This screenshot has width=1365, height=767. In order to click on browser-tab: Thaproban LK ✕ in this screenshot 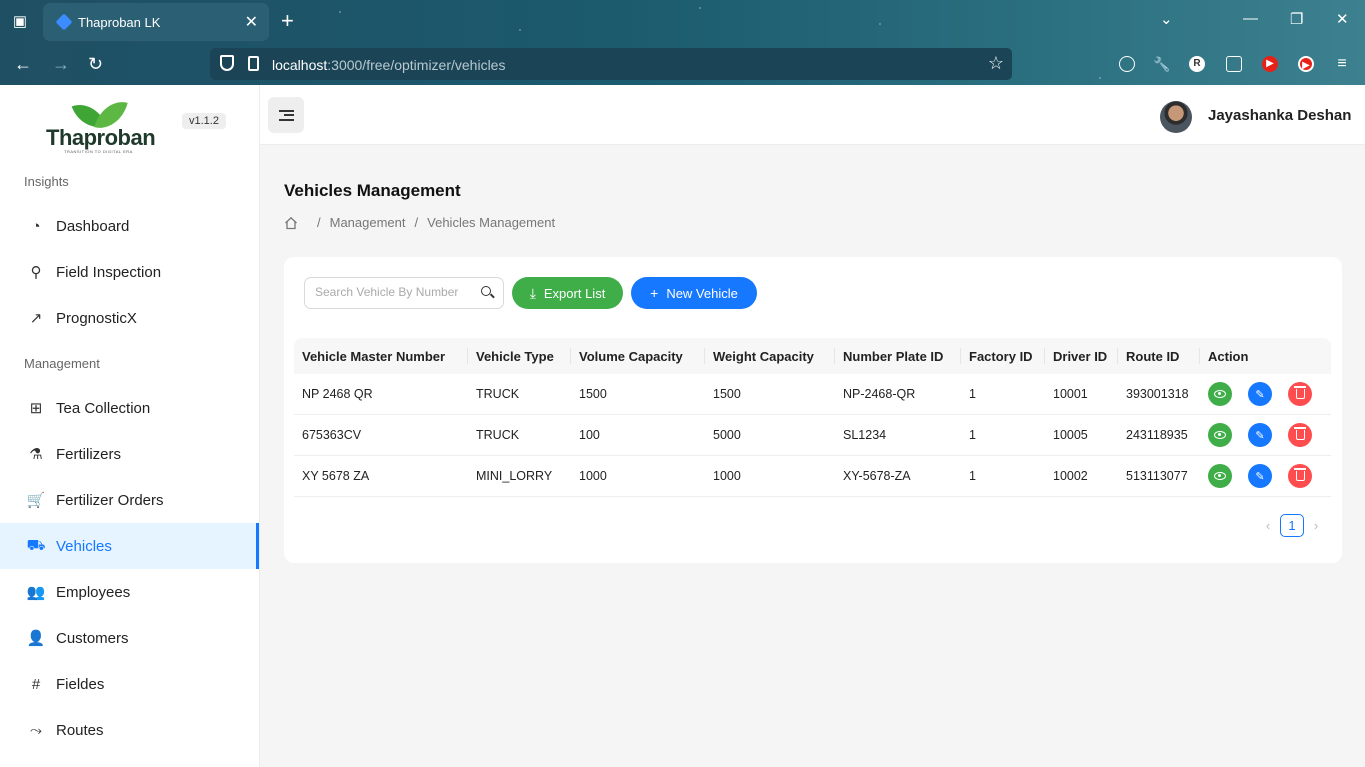, I will do `click(156, 22)`.